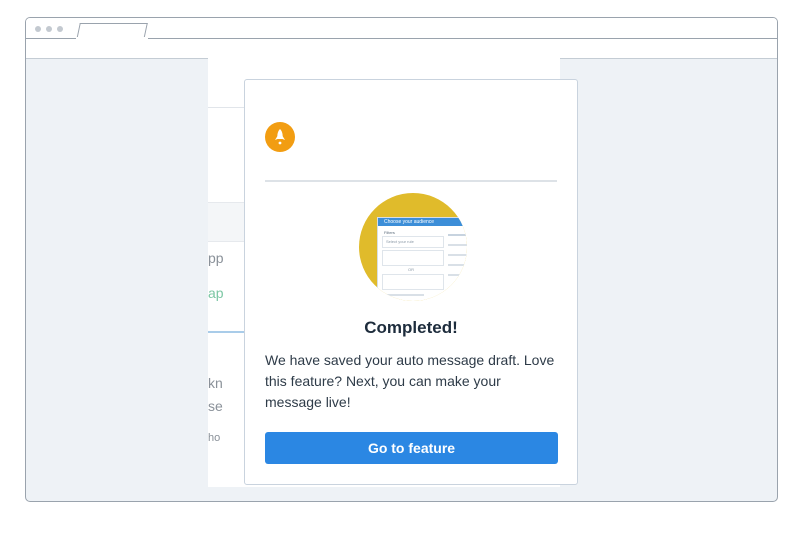 This screenshot has width=800, height=534. Describe the element at coordinates (400, 241) in the screenshot. I see `screenshot-field-placeholder: Select your rule` at that location.